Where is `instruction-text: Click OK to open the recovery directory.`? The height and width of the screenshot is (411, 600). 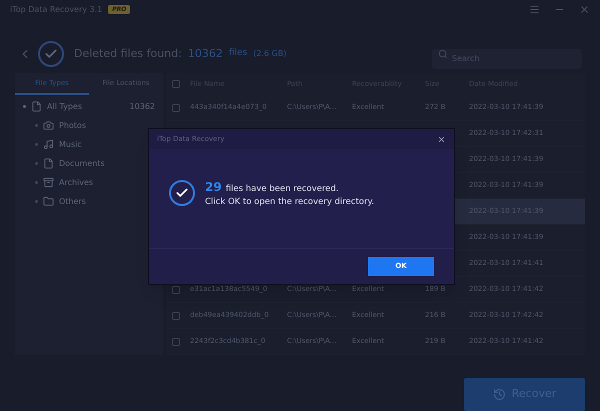
instruction-text: Click OK to open the recovery directory. is located at coordinates (289, 202).